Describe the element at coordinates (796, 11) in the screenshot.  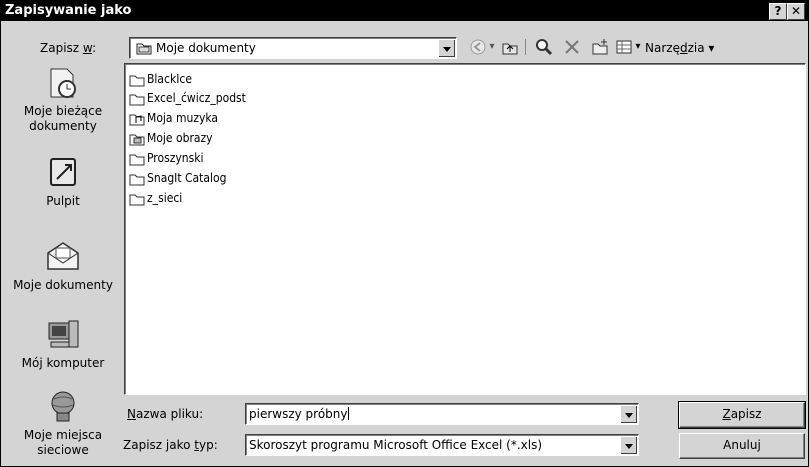
I see `close-button: ✕` at that location.